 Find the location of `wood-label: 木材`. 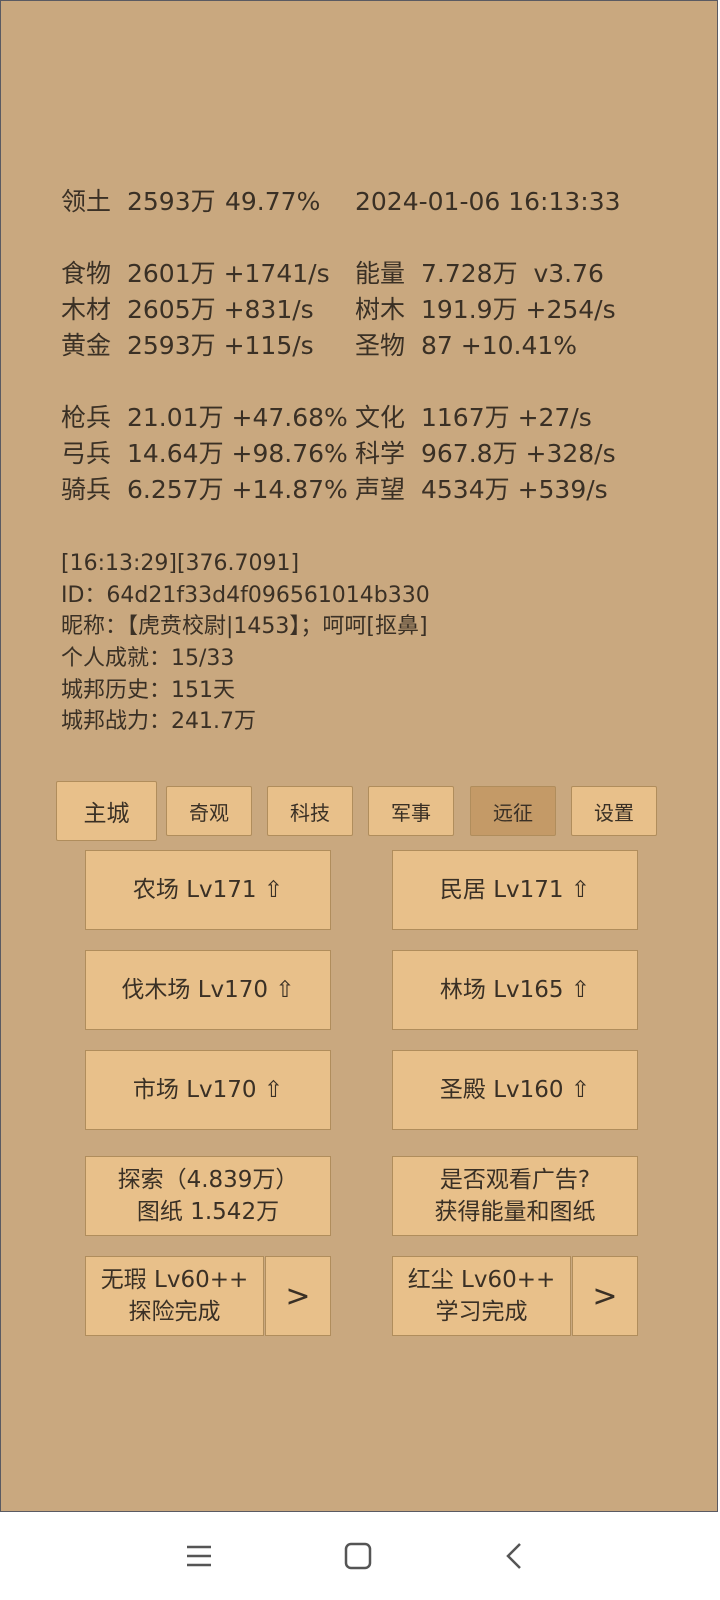

wood-label: 木材 is located at coordinates (86, 309).